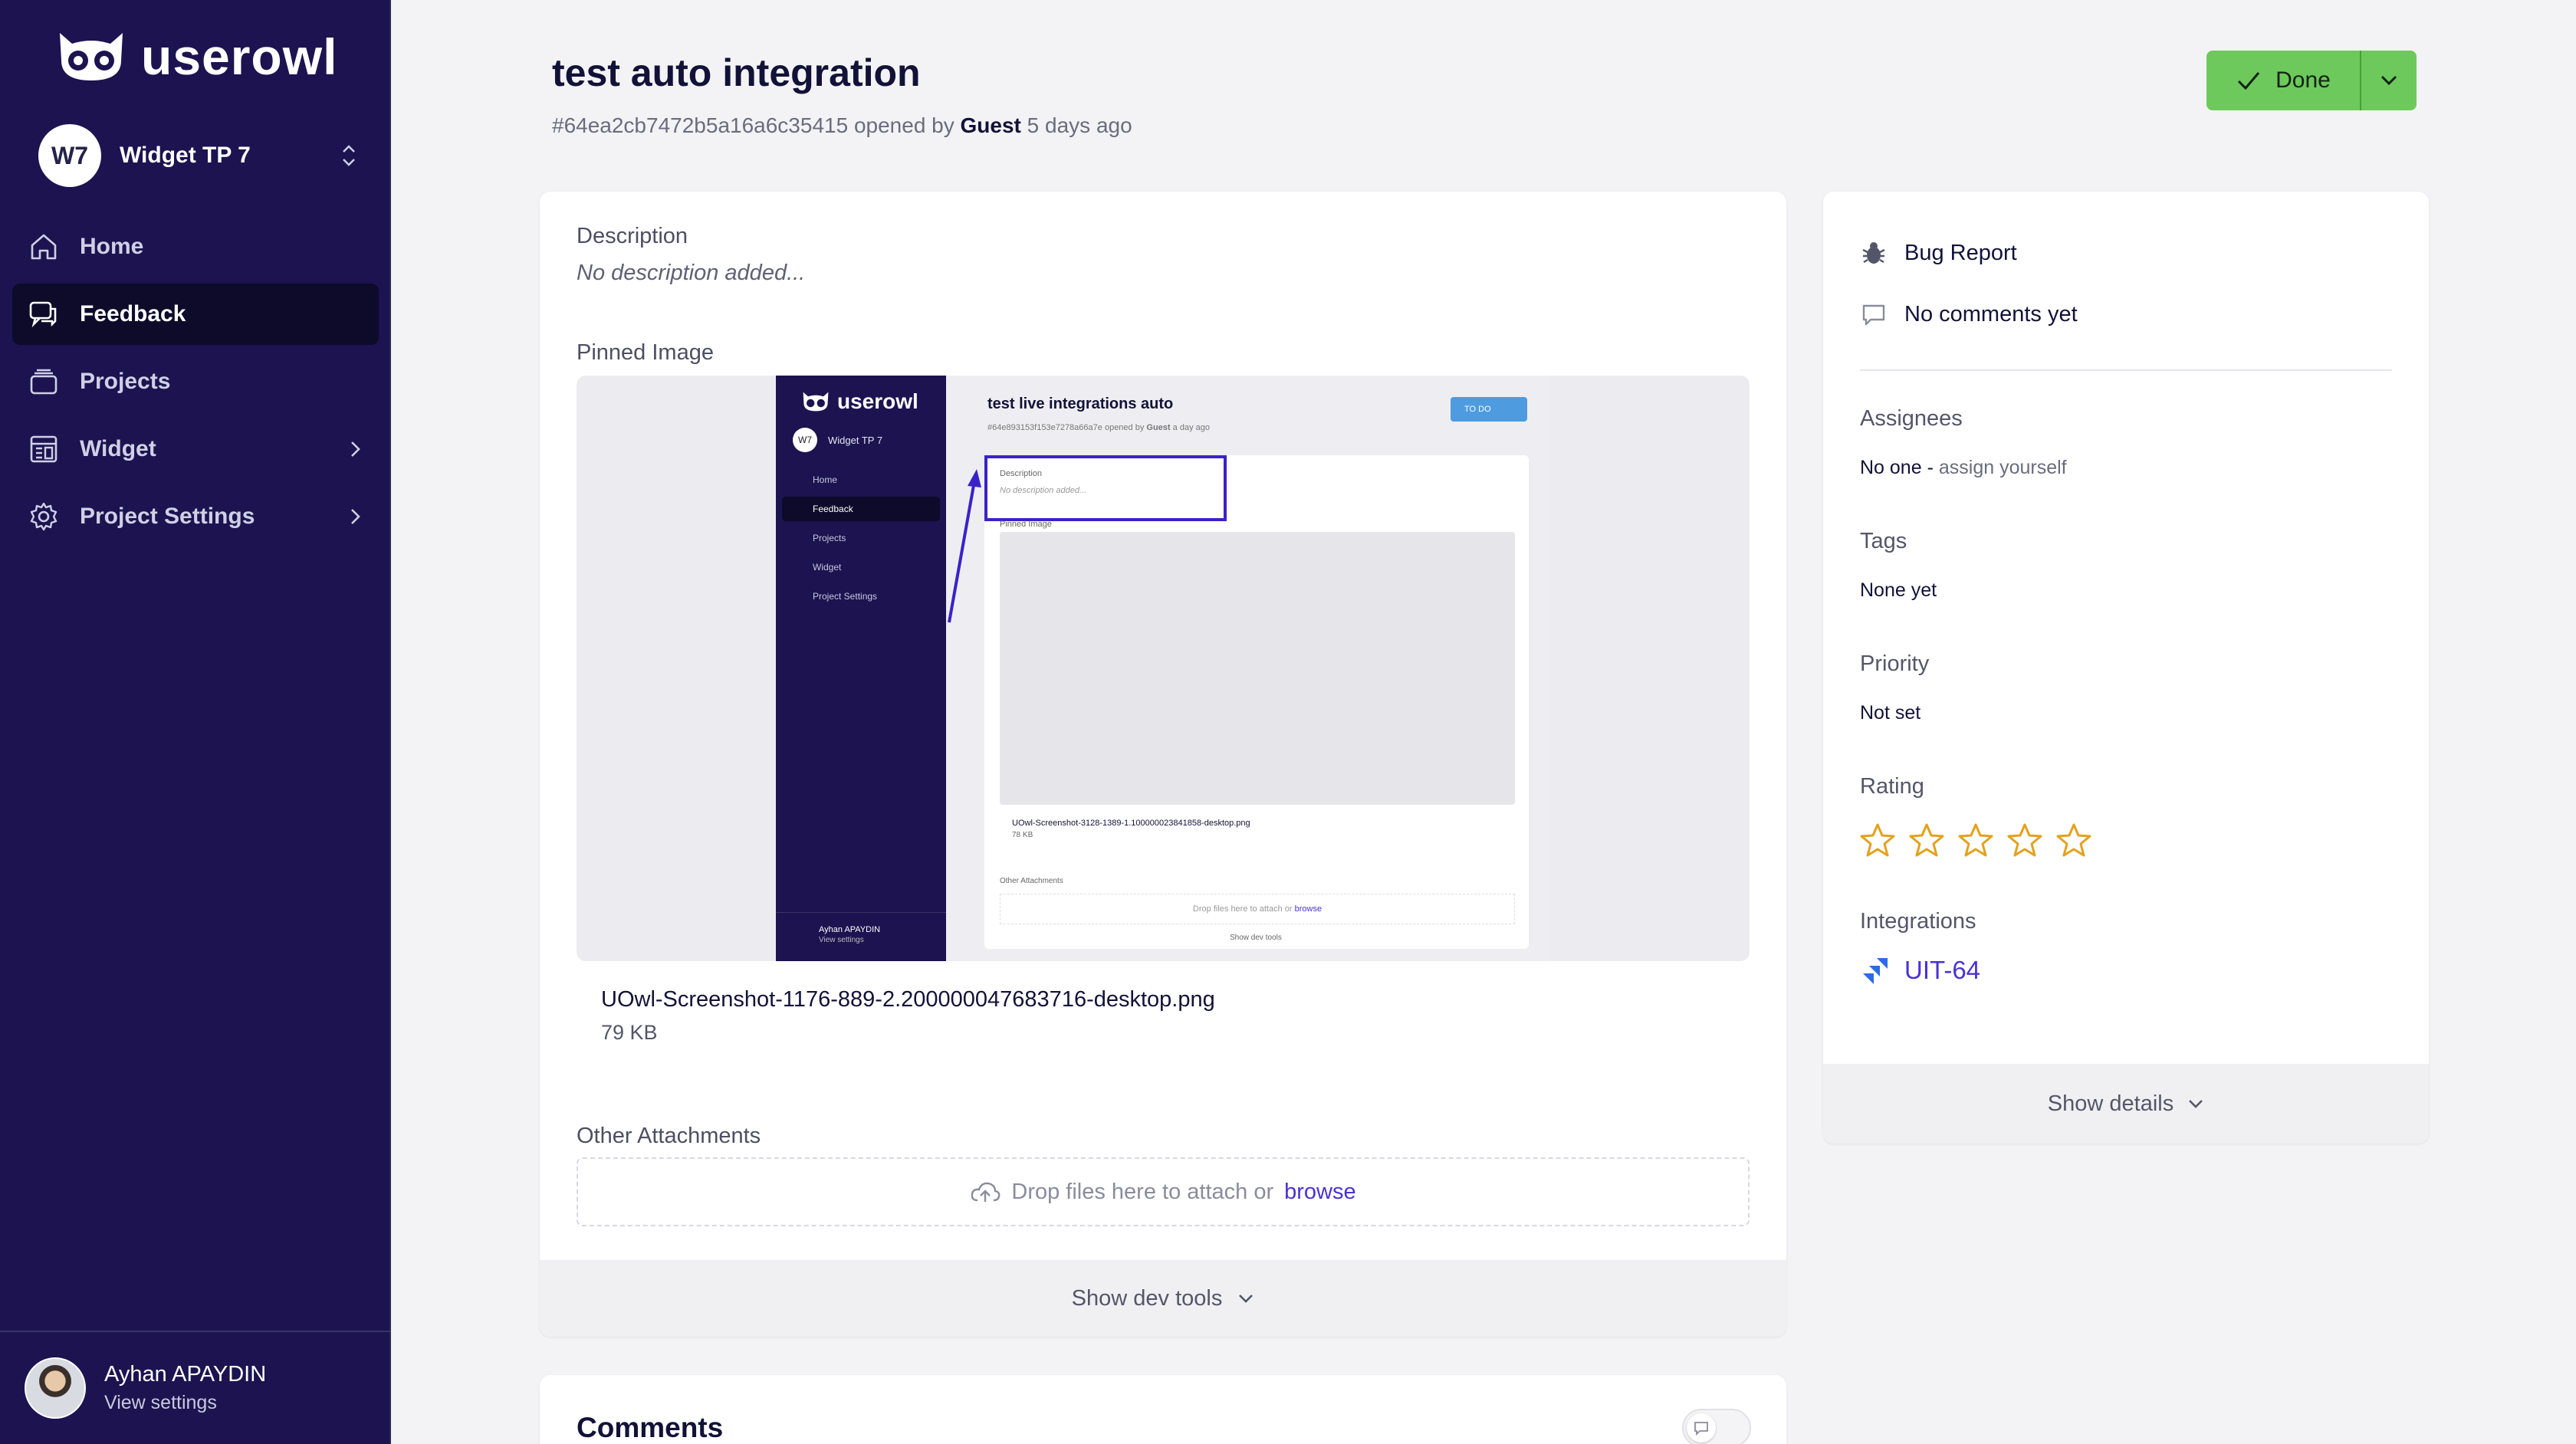 Image resolution: width=2576 pixels, height=1444 pixels. I want to click on show-details-button: Show details, so click(2126, 1104).